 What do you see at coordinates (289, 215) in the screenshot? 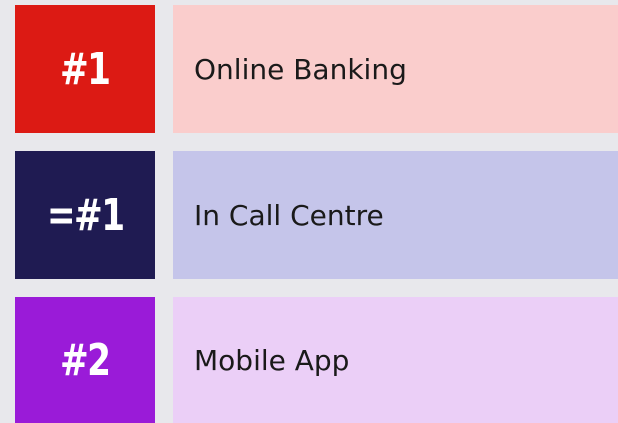
I see `channel-label: In Call Centre` at bounding box center [289, 215].